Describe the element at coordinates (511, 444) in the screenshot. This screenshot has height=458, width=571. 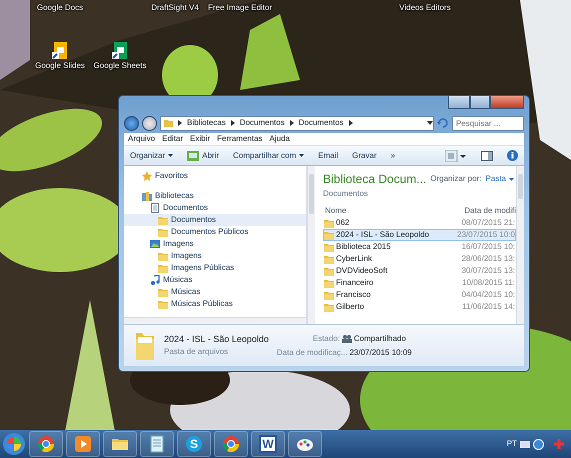
I see `language-indicator: PT` at that location.